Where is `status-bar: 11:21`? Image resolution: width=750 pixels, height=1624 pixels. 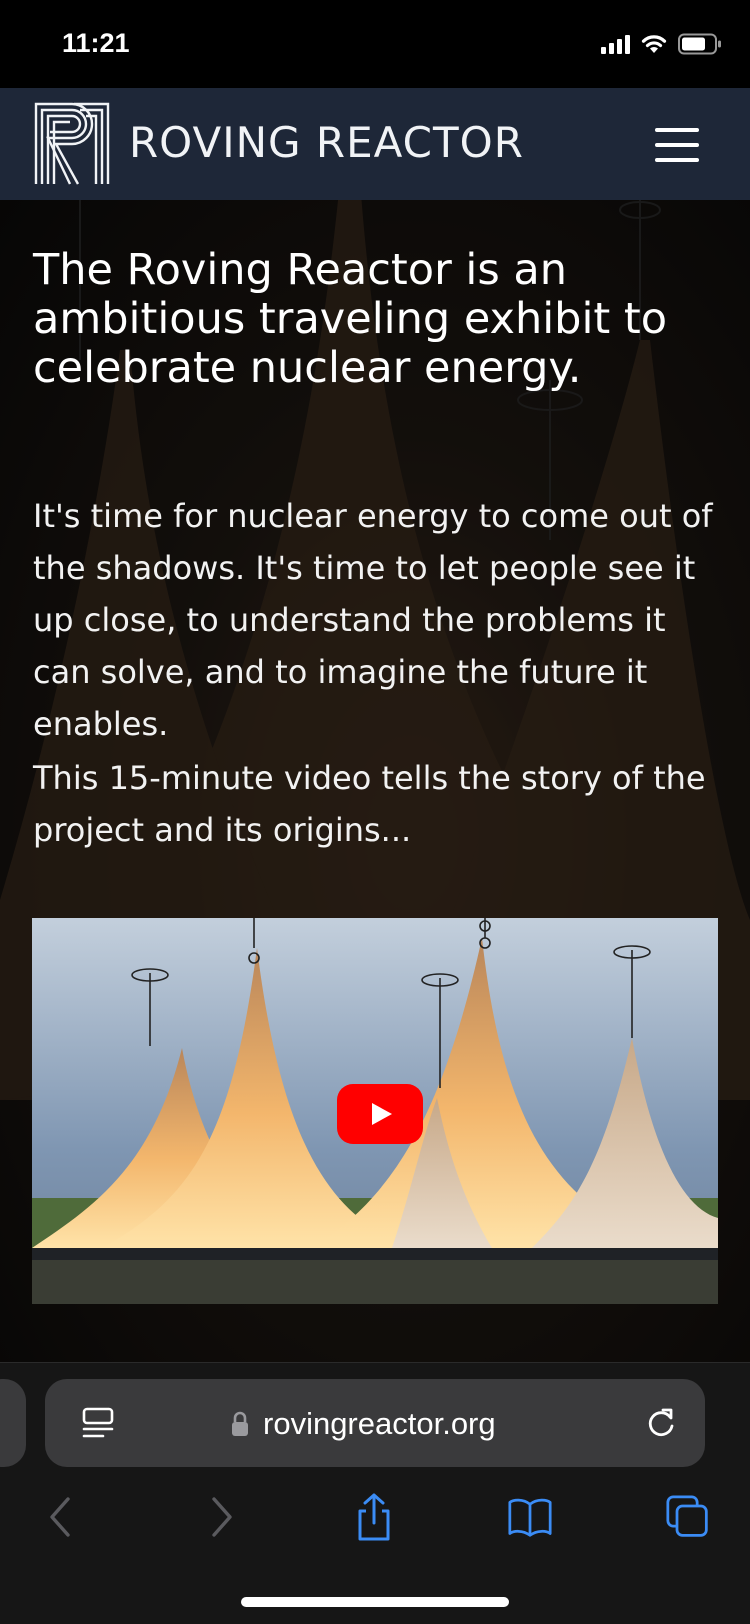 status-bar: 11:21 is located at coordinates (375, 44).